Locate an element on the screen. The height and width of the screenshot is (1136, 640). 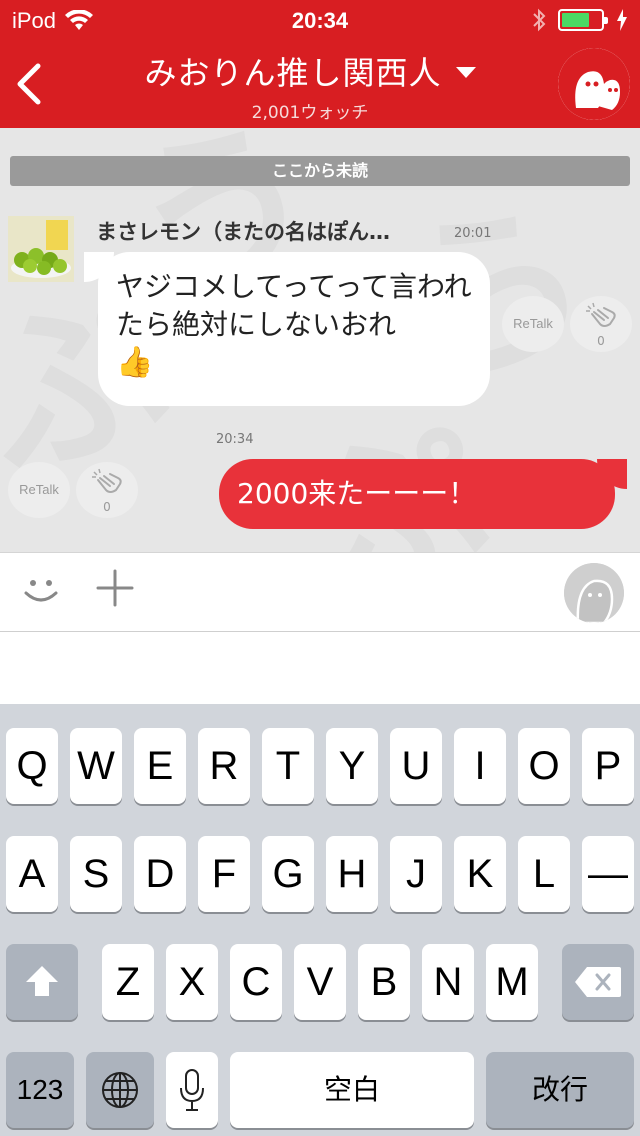
dictation-key is located at coordinates (192, 1090).